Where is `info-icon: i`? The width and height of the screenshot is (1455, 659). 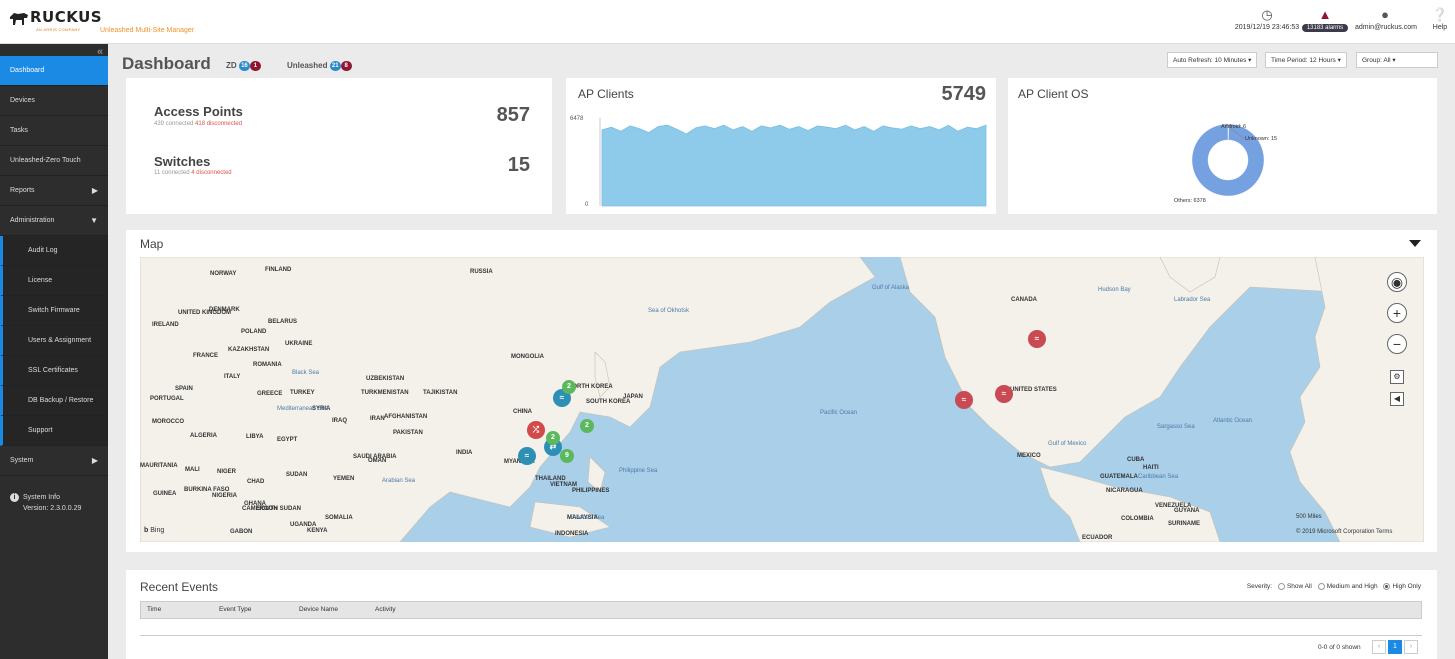
info-icon: i is located at coordinates (14, 497).